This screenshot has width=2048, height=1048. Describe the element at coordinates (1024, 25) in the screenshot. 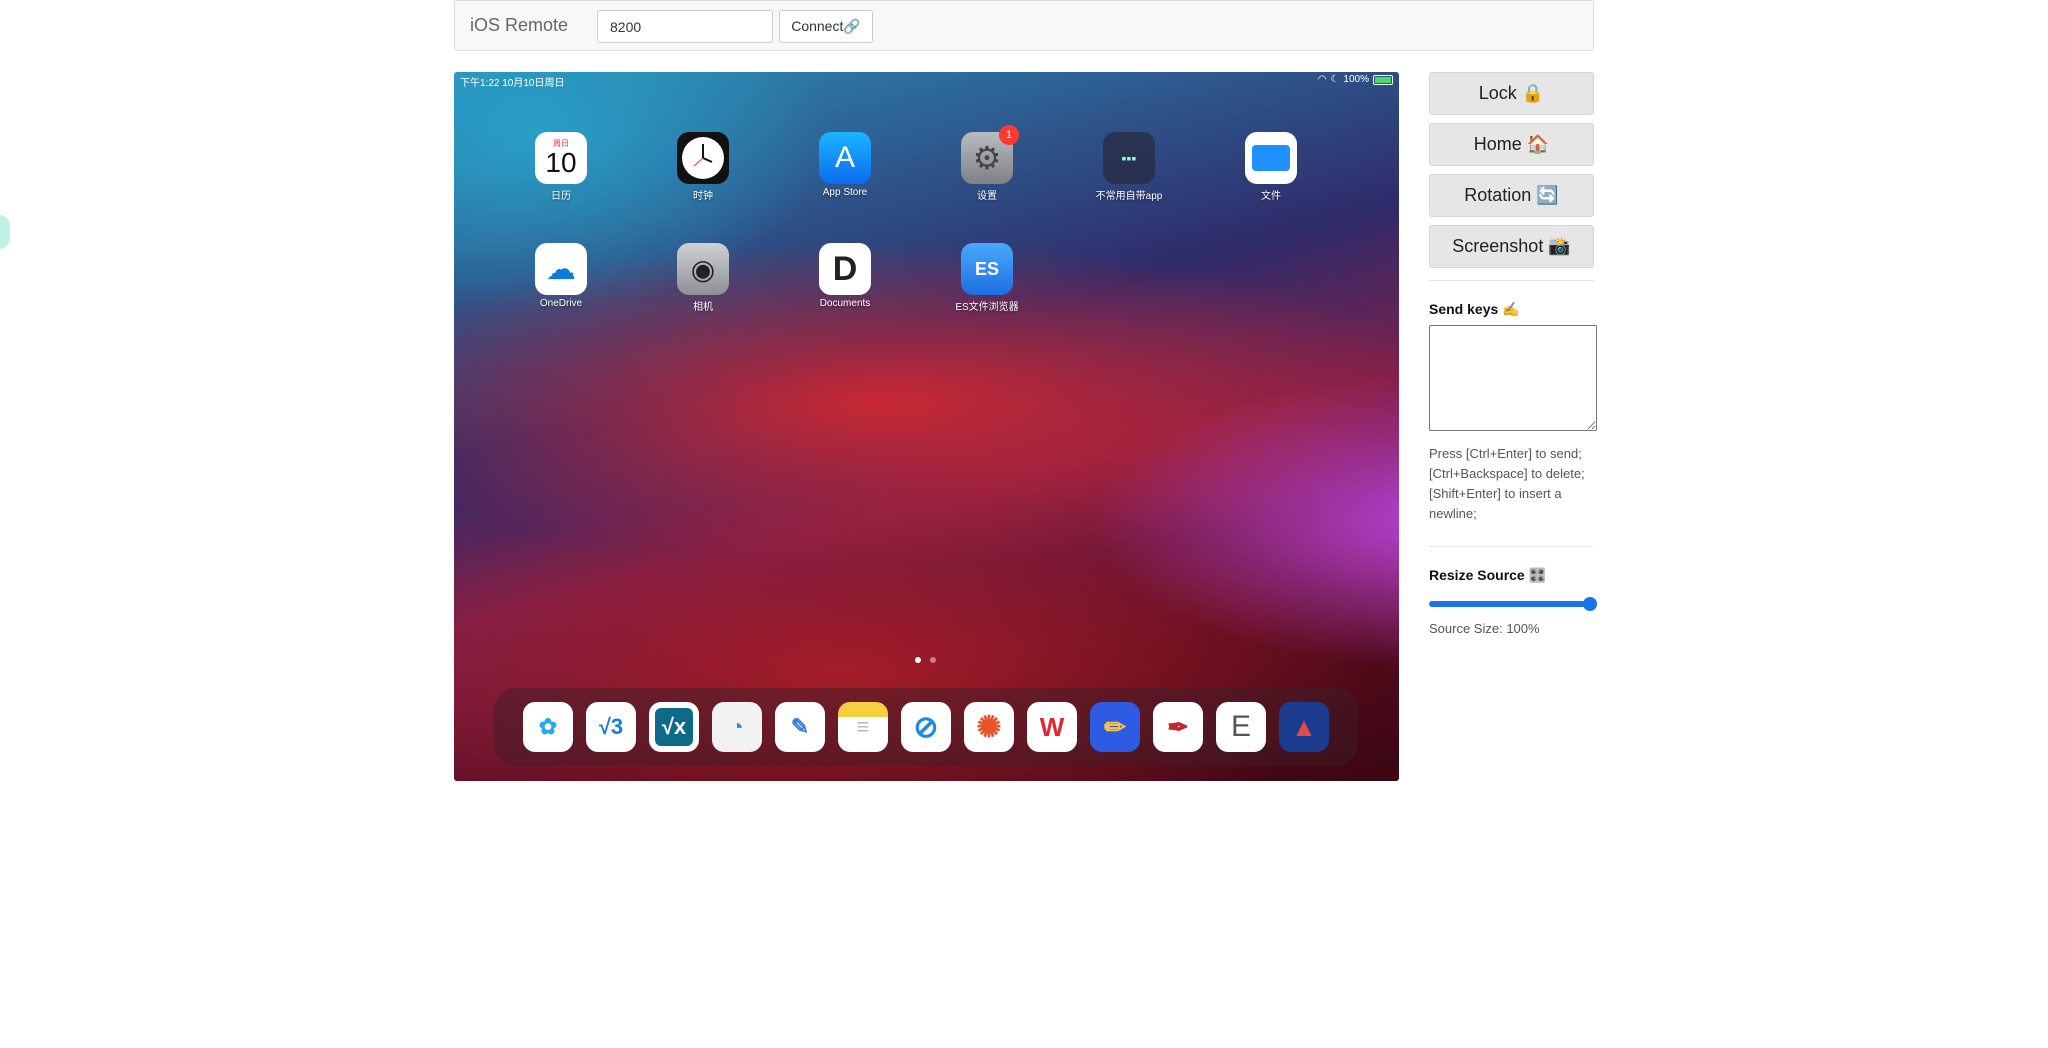

I see `top-navbar: iOS Remote Connect🔗` at that location.